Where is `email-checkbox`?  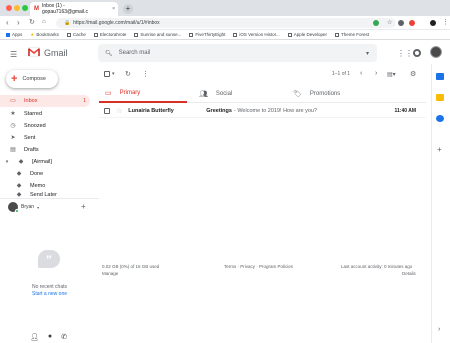 email-checkbox is located at coordinates (107, 110).